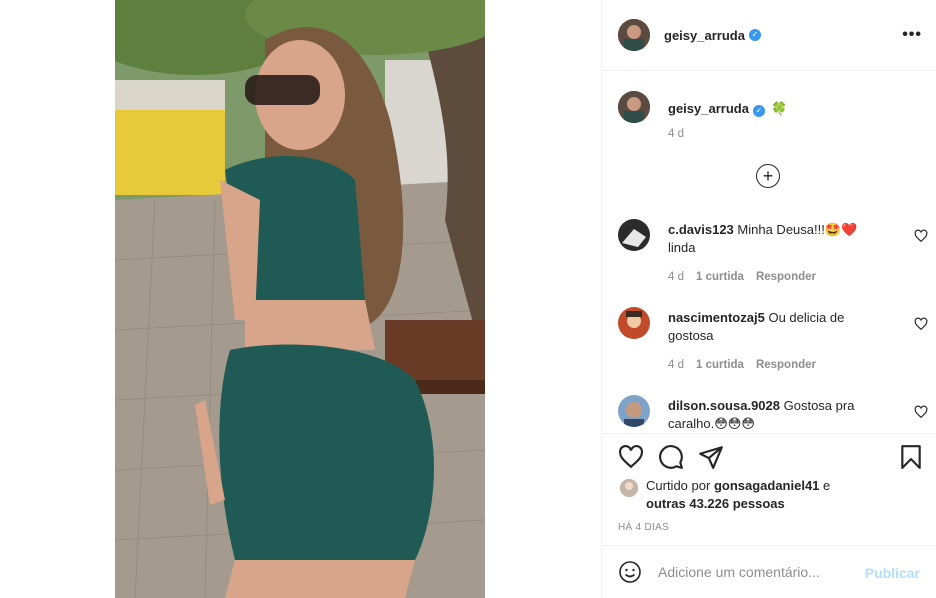 The image size is (936, 598). Describe the element at coordinates (827, 485) in the screenshot. I see `likes-connector: e` at that location.